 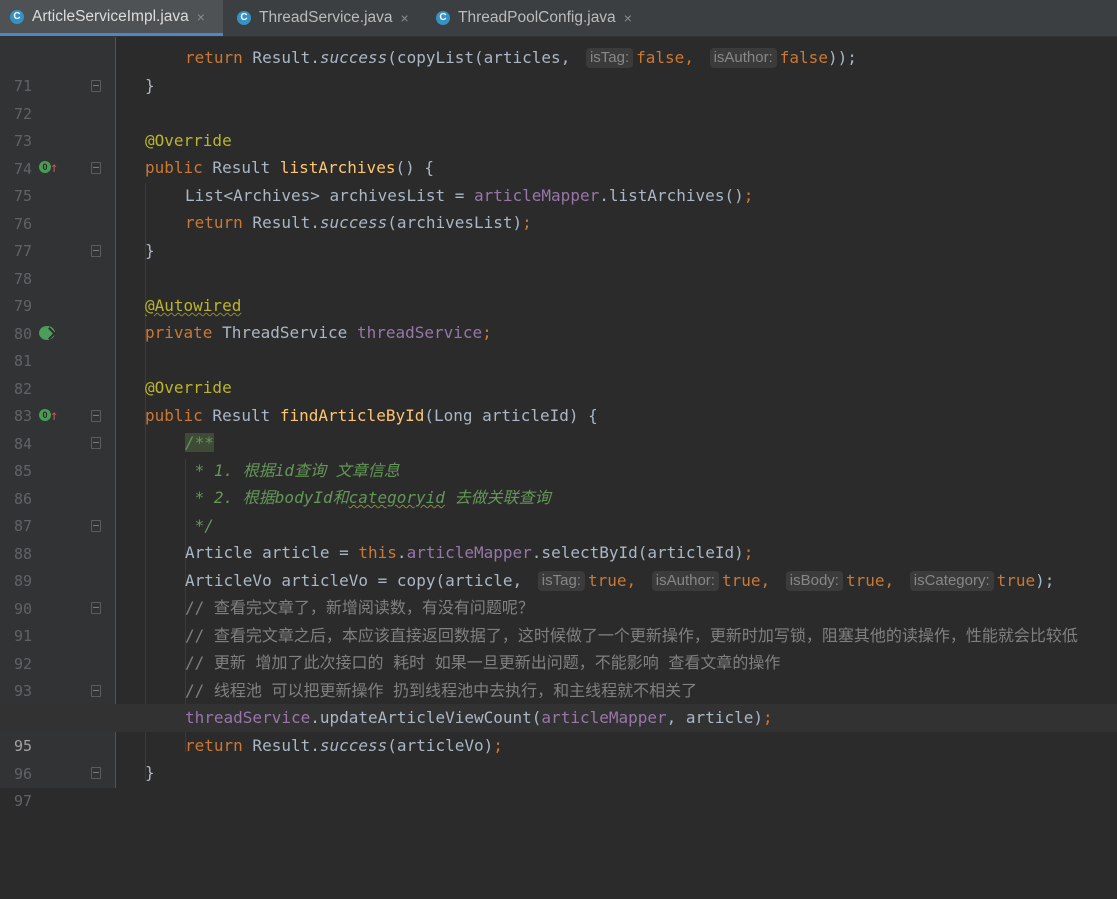 I want to click on code-comment: // 查看完文章了，新增阅读数，有没有问题呢？, so click(x=359, y=607).